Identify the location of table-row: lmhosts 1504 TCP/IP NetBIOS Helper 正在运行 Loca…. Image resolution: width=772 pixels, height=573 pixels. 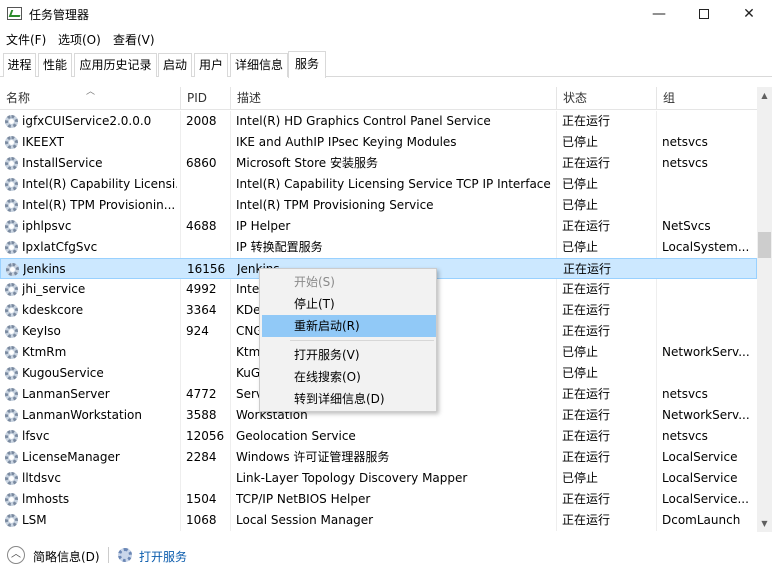
(378, 499).